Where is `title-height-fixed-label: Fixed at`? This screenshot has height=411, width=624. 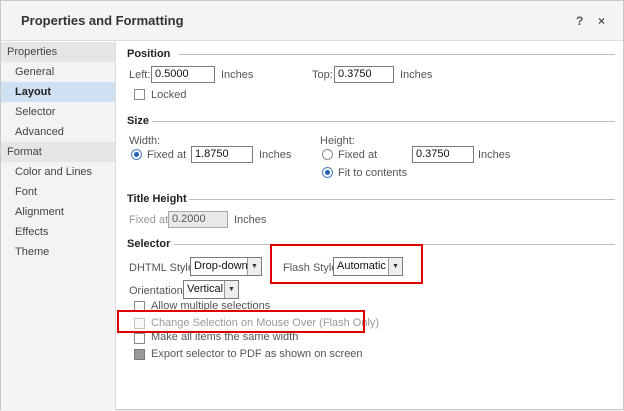
title-height-fixed-label: Fixed at is located at coordinates (149, 220).